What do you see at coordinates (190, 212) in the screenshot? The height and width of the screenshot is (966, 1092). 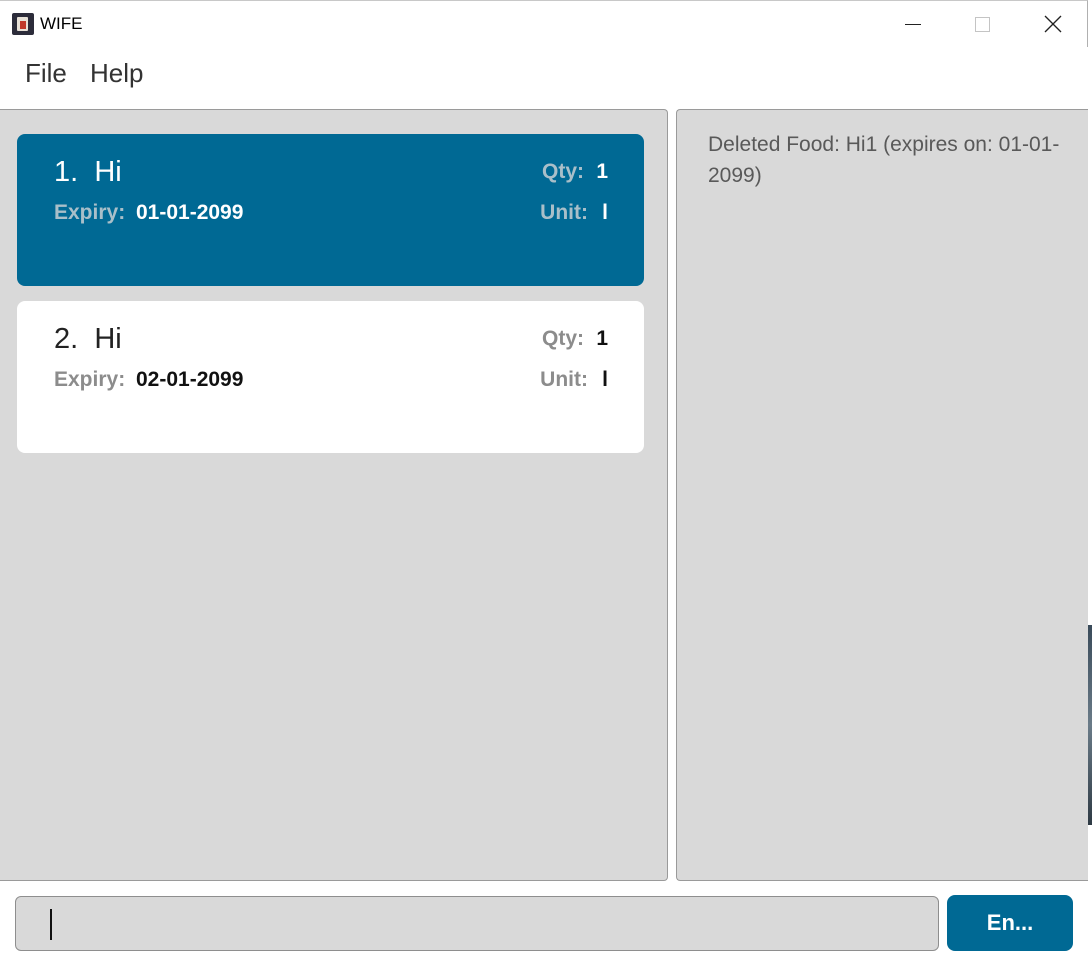 I see `expiry-value: 01-01-2099` at bounding box center [190, 212].